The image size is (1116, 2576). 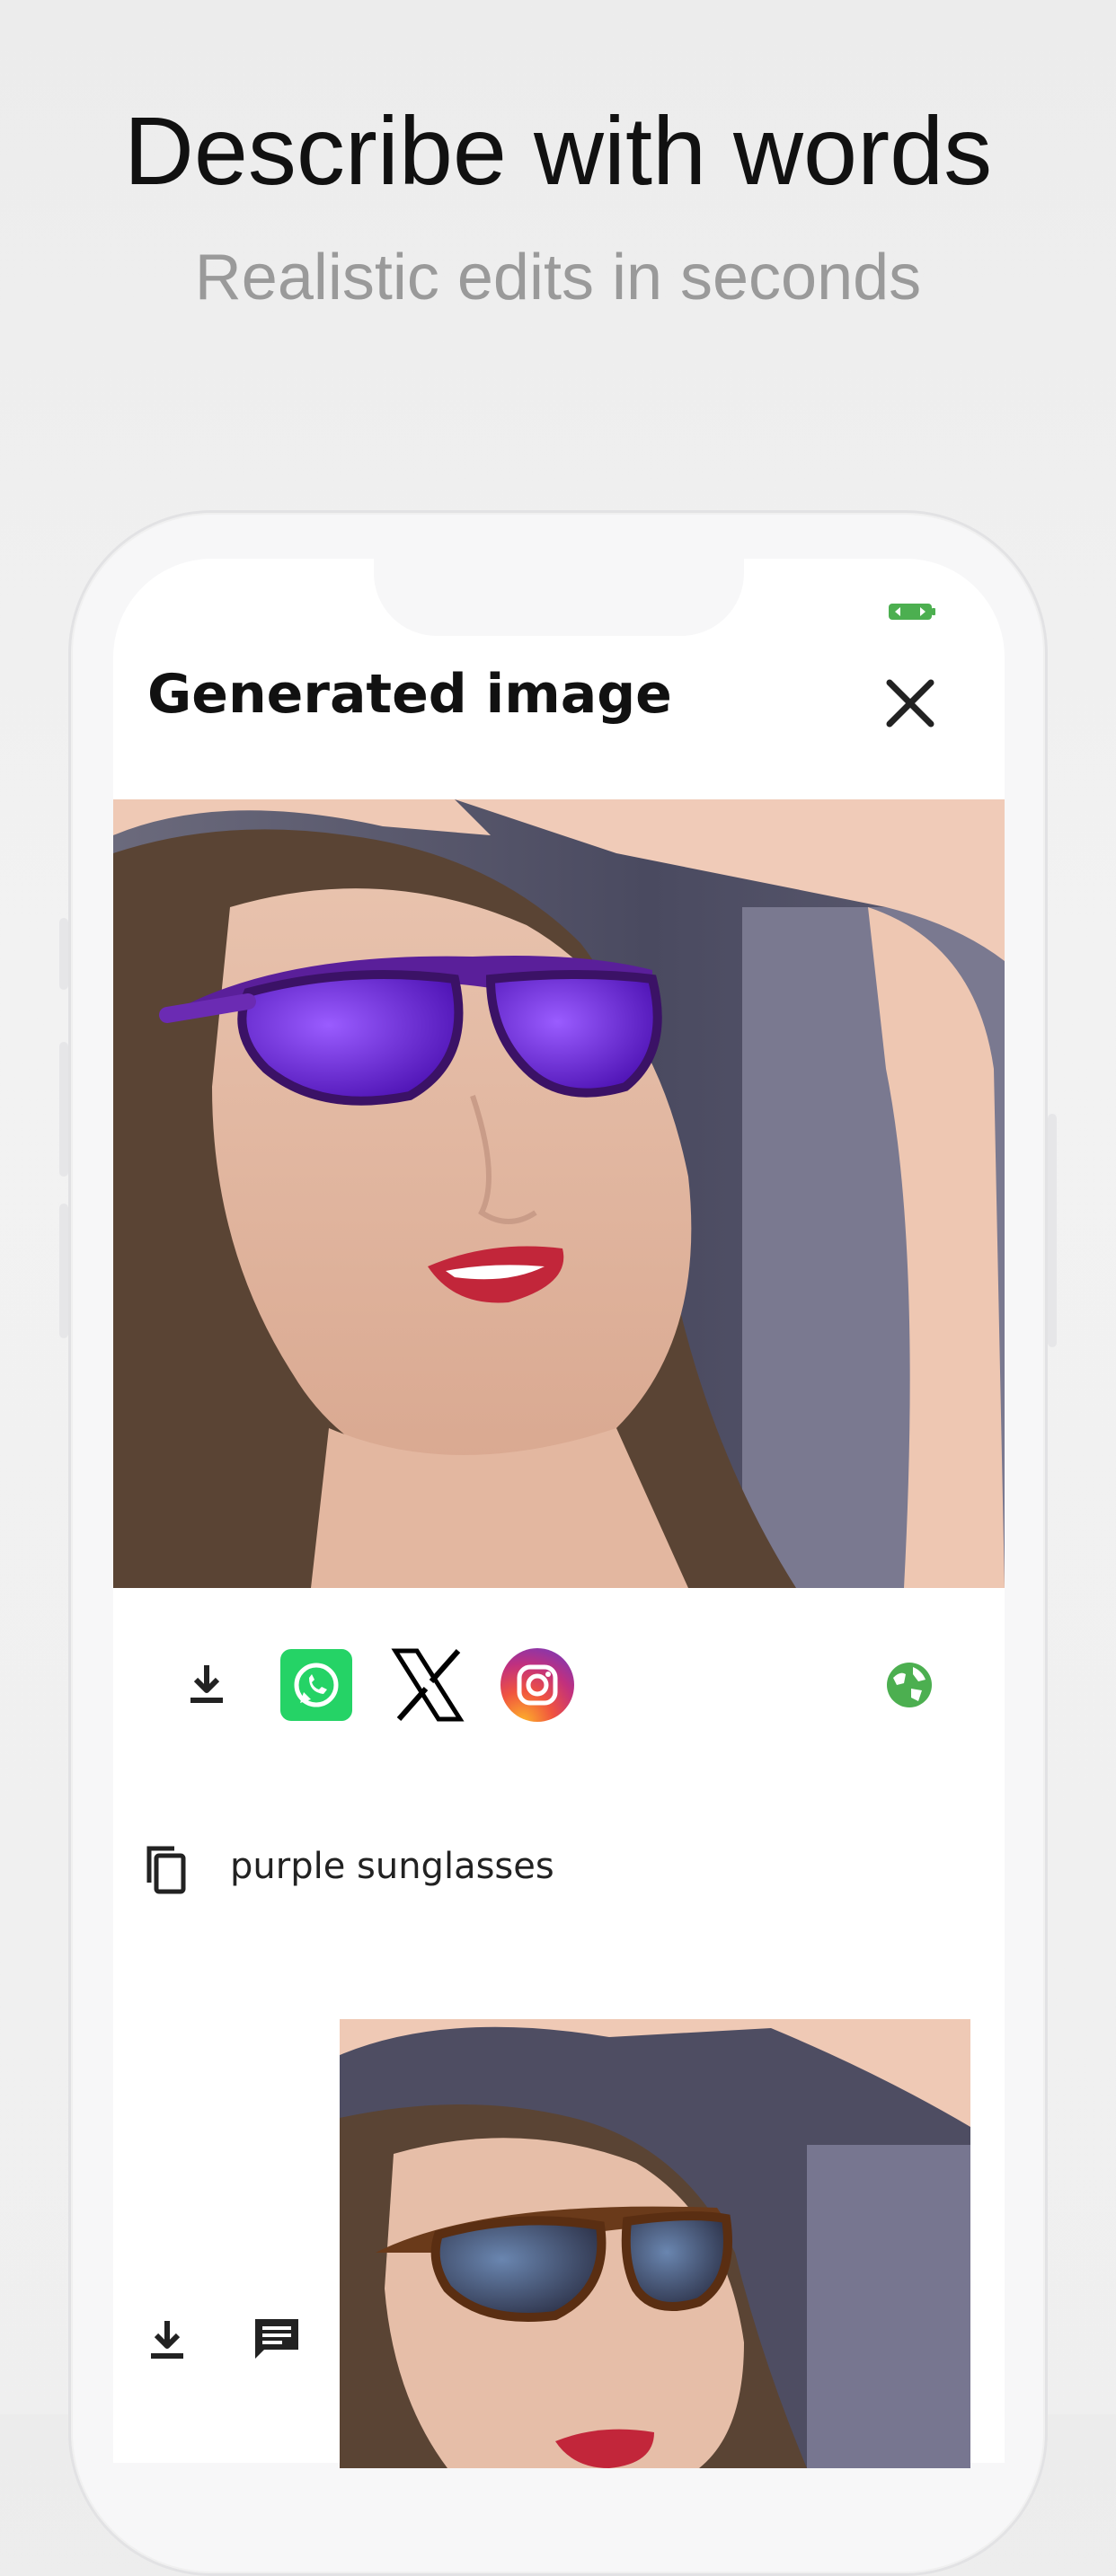 What do you see at coordinates (409, 694) in the screenshot?
I see `page-title: Generated image` at bounding box center [409, 694].